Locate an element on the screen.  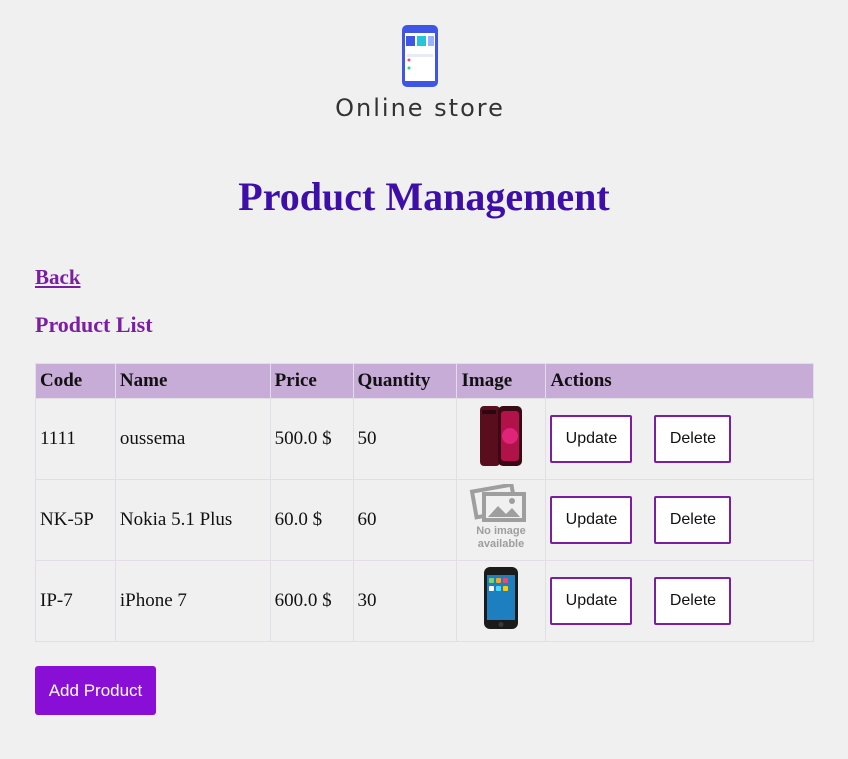
col-price-header: Price is located at coordinates (311, 381).